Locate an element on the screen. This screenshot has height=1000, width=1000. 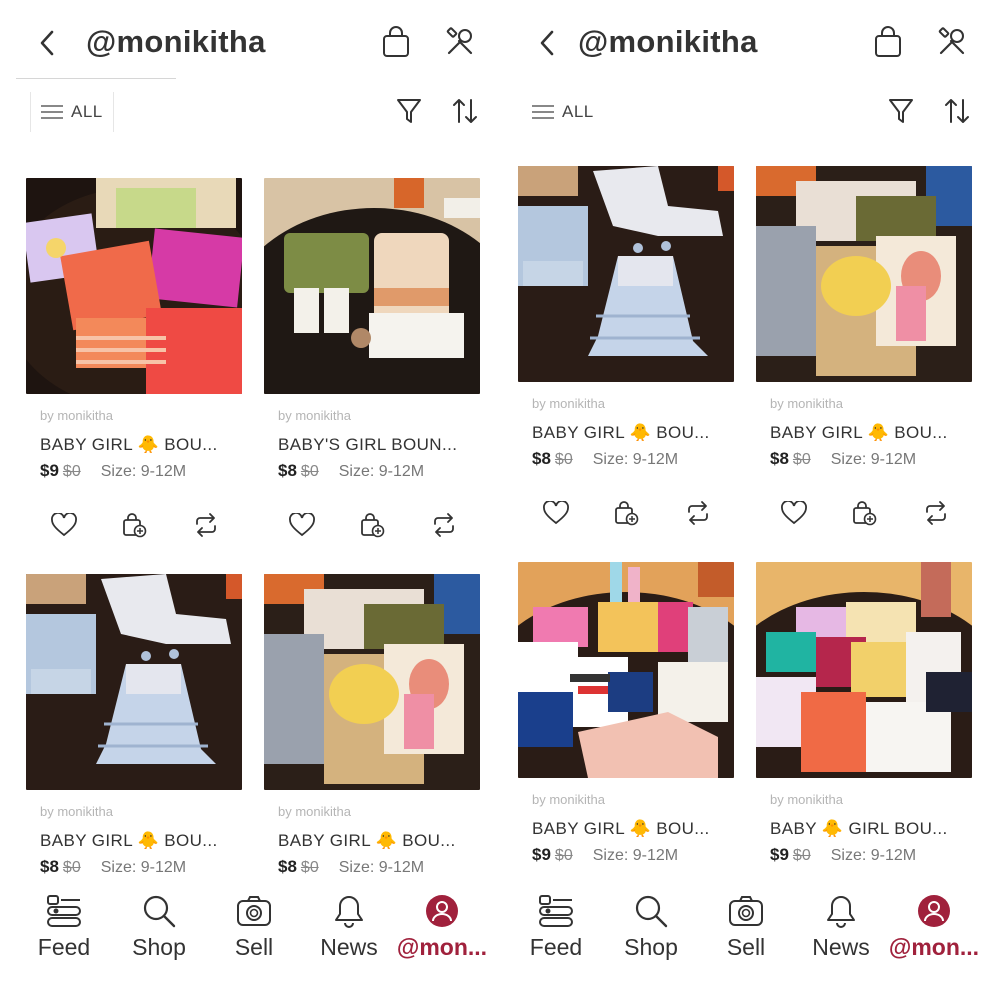
bell-icon is located at coordinates (841, 912).